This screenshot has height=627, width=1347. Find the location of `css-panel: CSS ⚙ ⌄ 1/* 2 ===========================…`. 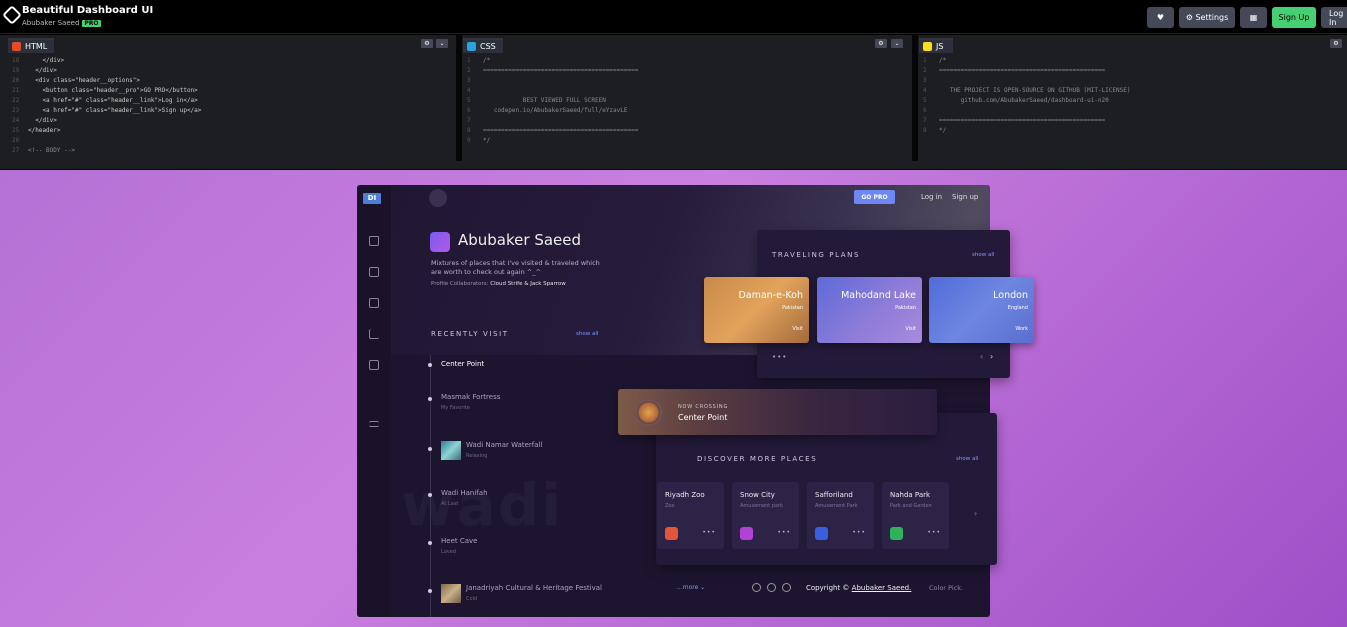

css-panel: CSS ⚙ ⌄ 1/* 2 ===========================… is located at coordinates (687, 98).